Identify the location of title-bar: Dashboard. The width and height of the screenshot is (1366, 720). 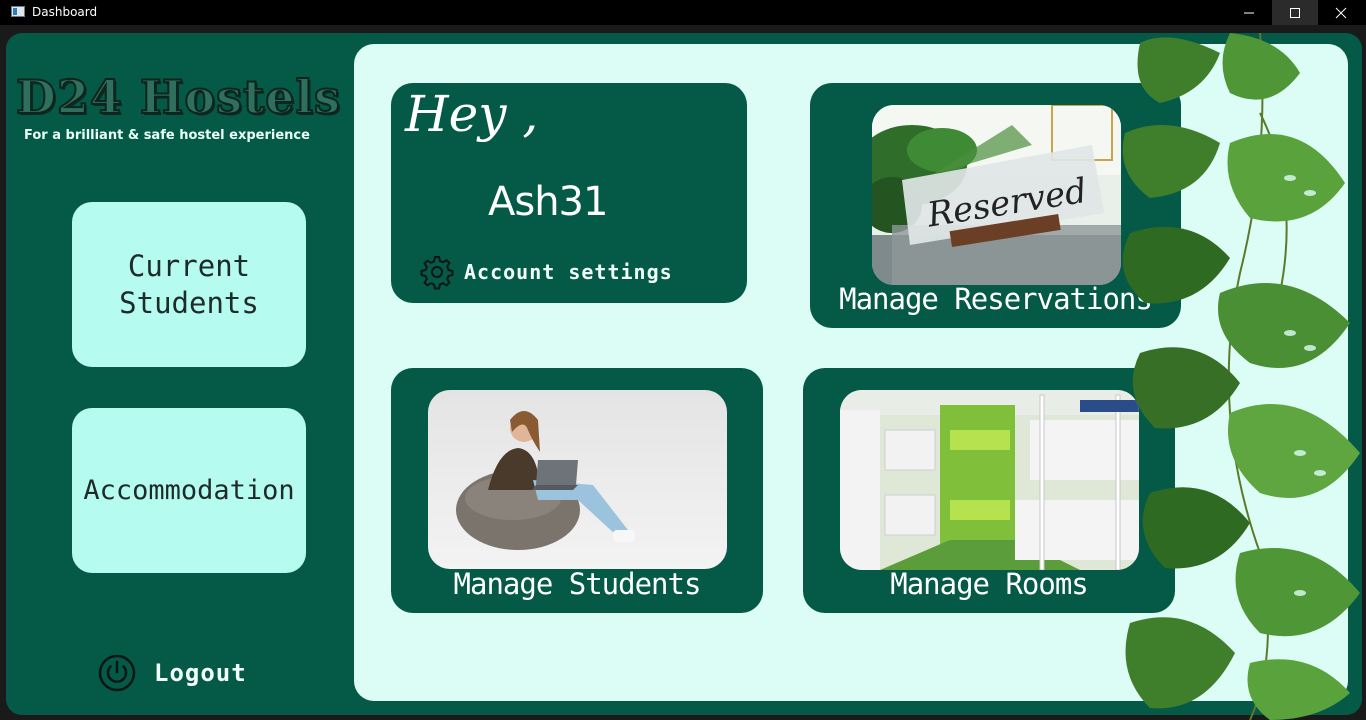
(683, 12).